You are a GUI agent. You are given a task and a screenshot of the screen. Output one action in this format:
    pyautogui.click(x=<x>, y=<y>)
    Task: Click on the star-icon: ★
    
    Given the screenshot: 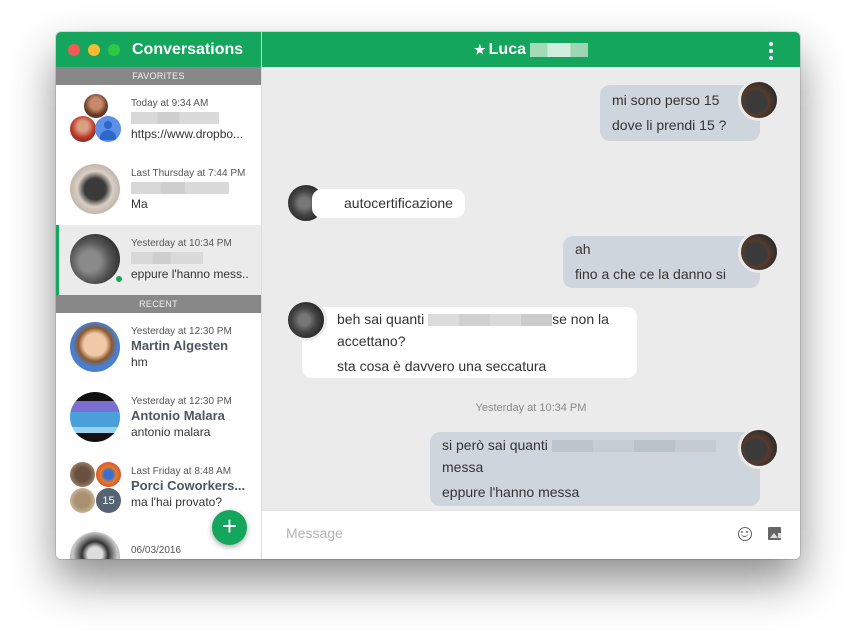 What is the action you would take?
    pyautogui.click(x=480, y=50)
    